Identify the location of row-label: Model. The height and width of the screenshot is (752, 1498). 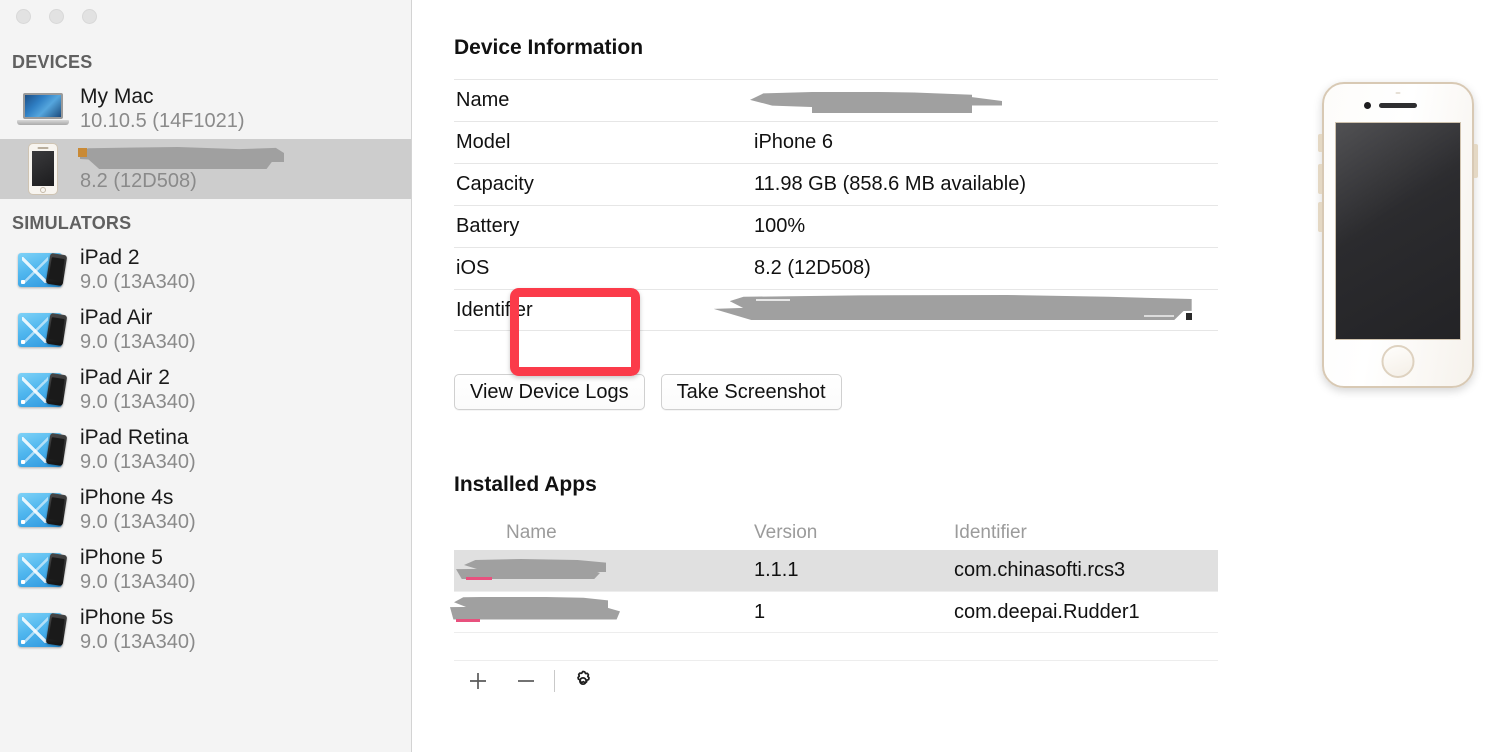
(483, 142).